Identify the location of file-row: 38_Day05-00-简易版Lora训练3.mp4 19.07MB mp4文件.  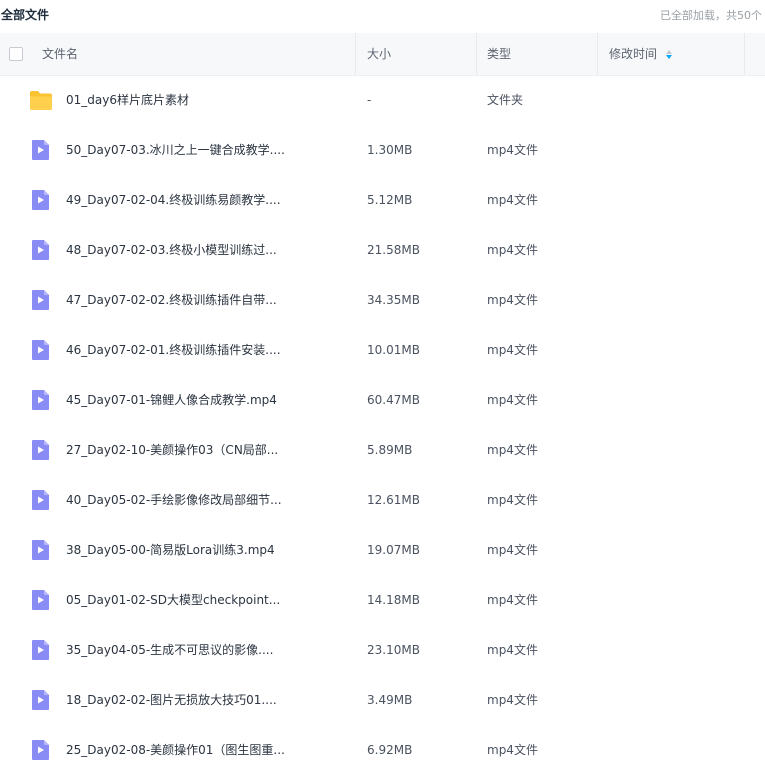
(382, 550).